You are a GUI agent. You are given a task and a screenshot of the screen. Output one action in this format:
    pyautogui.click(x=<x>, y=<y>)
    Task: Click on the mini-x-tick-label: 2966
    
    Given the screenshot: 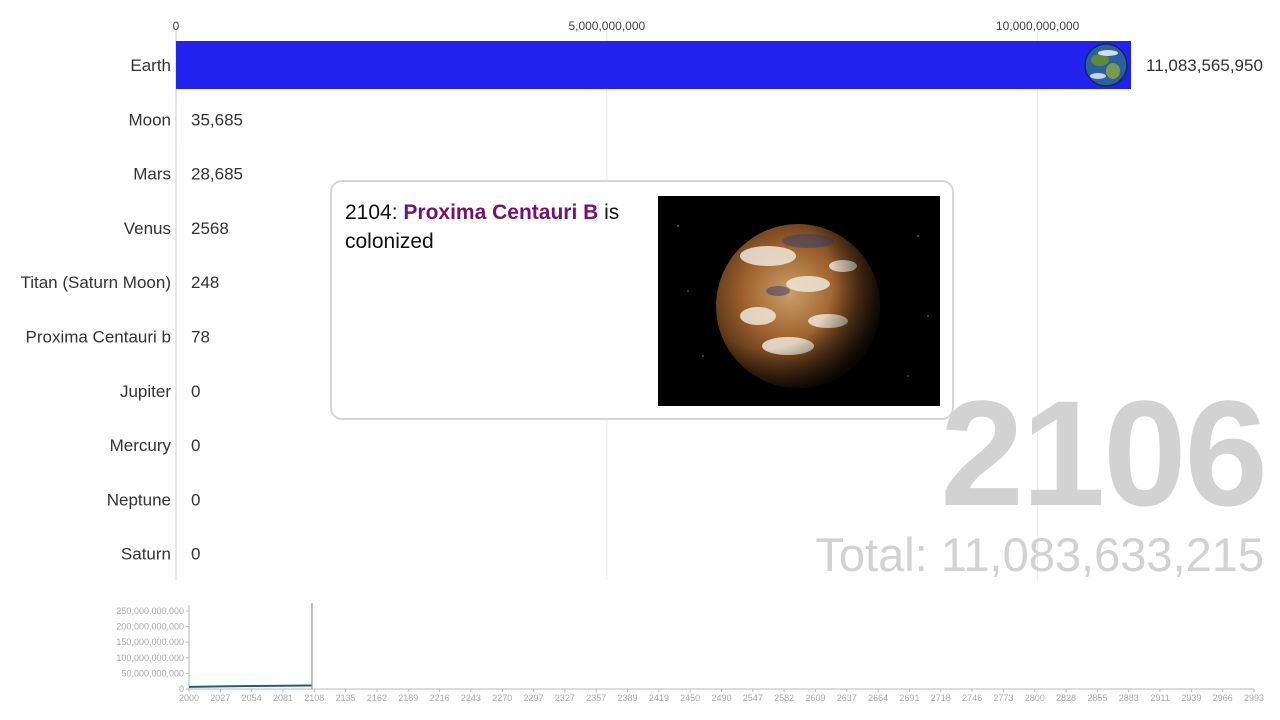 What is the action you would take?
    pyautogui.click(x=1223, y=698)
    